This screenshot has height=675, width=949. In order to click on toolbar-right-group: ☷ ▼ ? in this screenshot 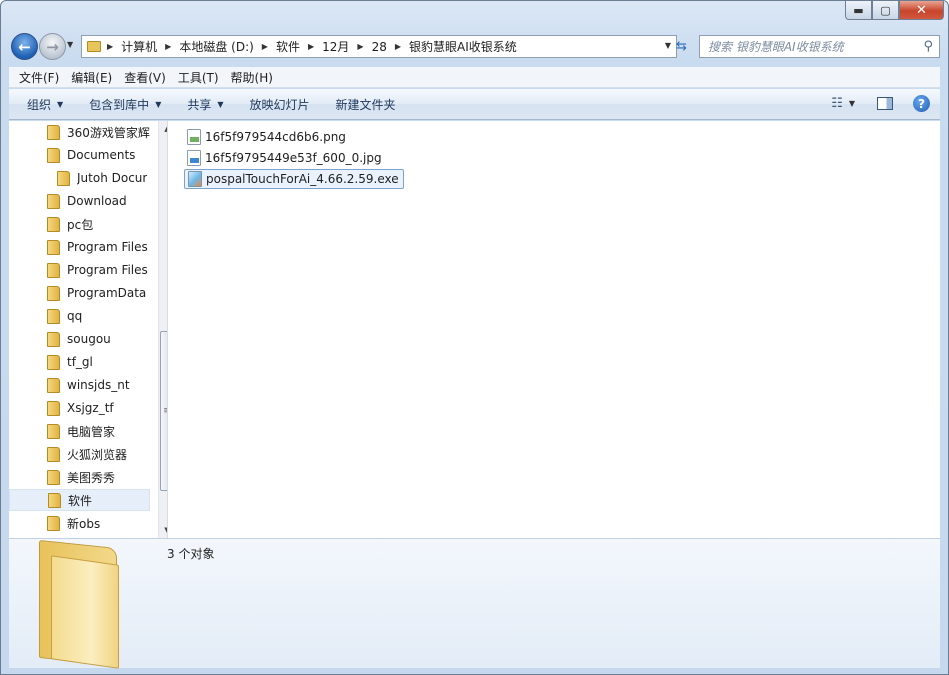, I will do `click(880, 103)`.